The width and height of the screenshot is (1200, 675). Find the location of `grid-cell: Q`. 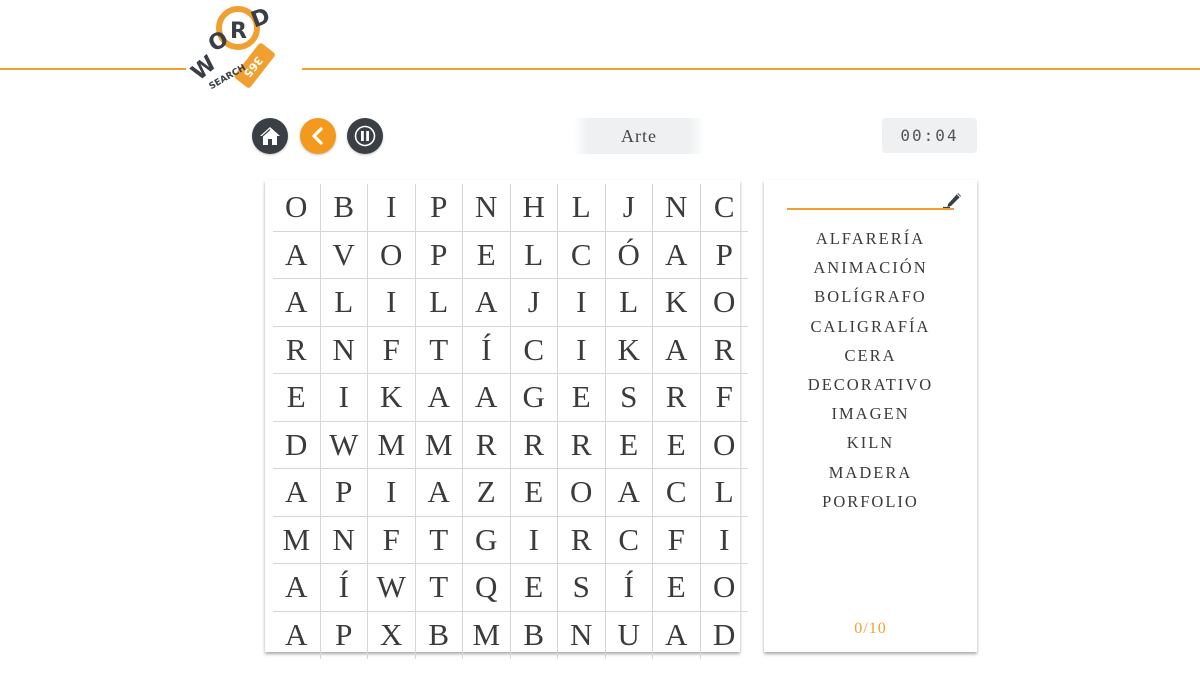

grid-cell: Q is located at coordinates (487, 588).